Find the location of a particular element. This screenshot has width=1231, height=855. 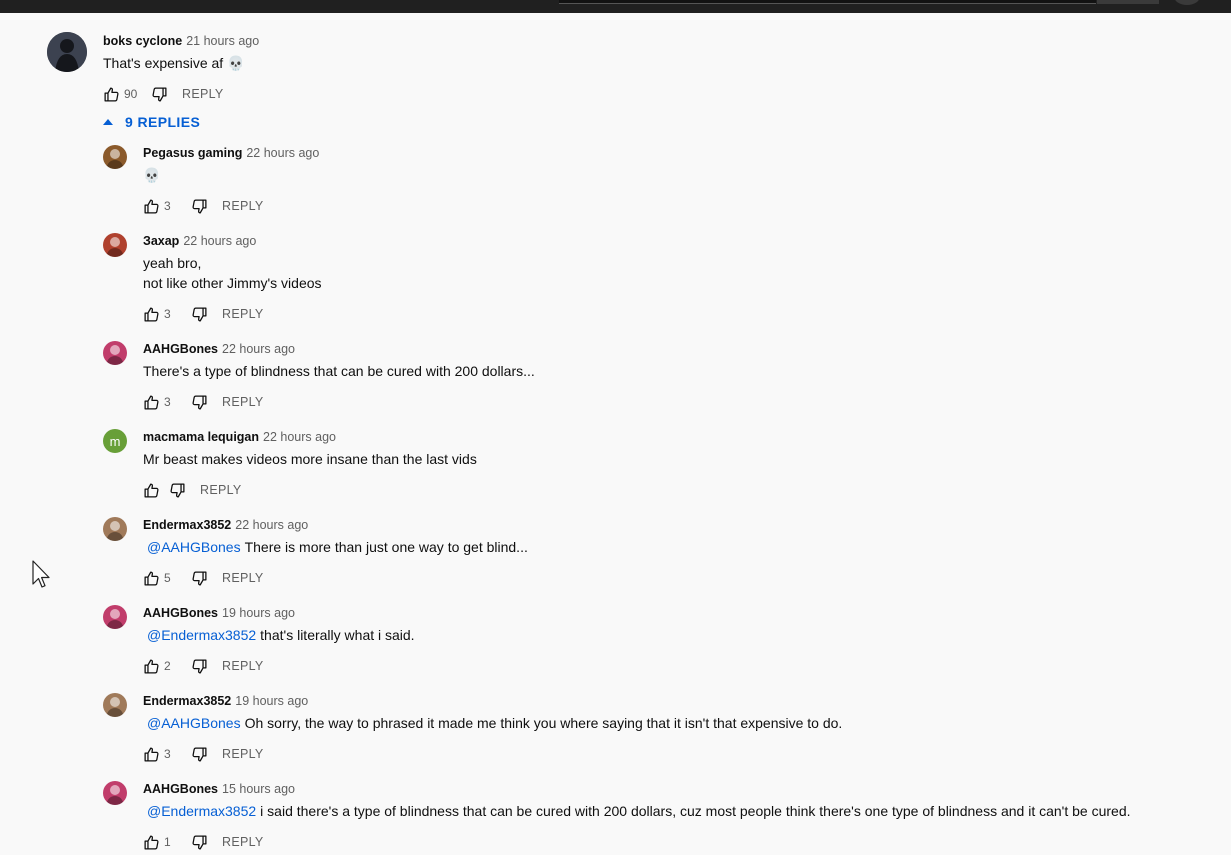

avatar-letter: m is located at coordinates (115, 441).